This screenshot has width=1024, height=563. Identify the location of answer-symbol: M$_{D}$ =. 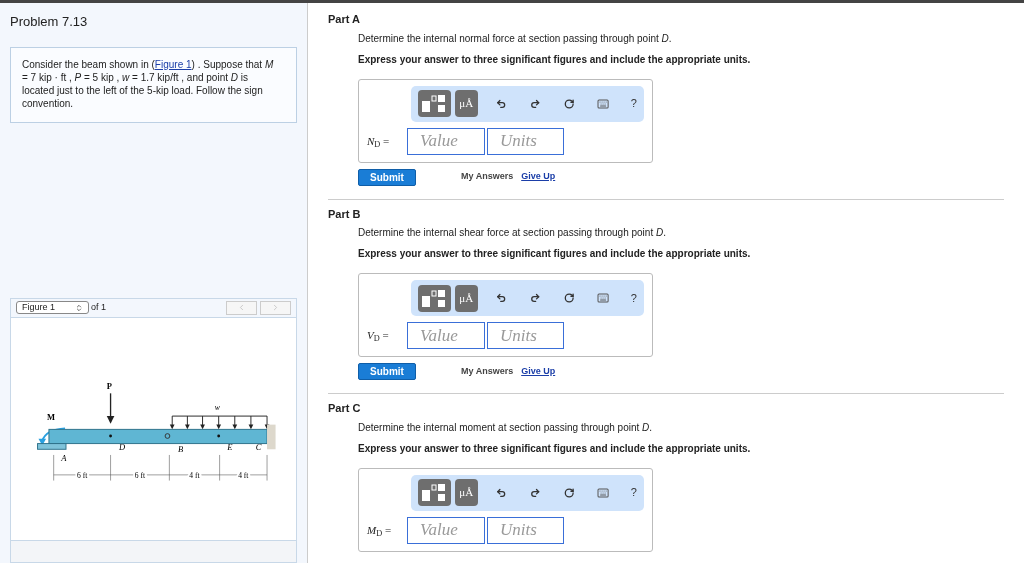
(380, 530).